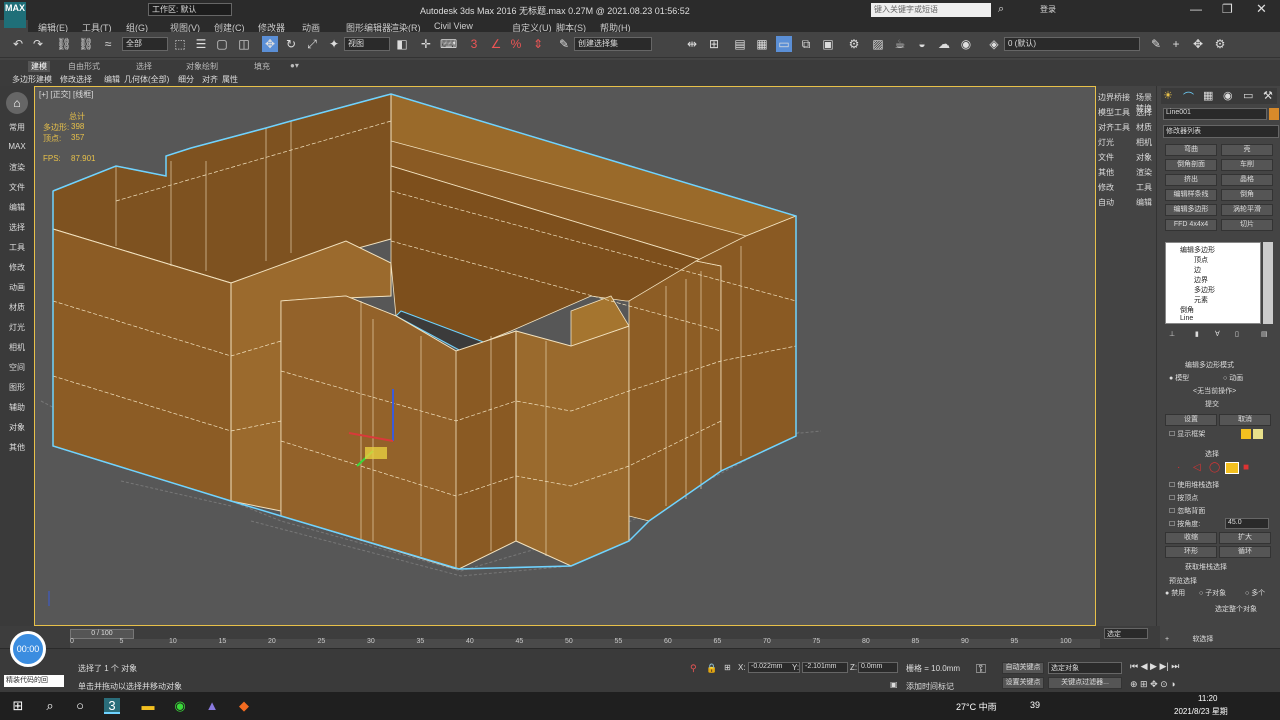 The width and height of the screenshot is (1280, 720). What do you see at coordinates (1175, 593) in the screenshot?
I see `preview-off-radio: ● 禁用` at bounding box center [1175, 593].